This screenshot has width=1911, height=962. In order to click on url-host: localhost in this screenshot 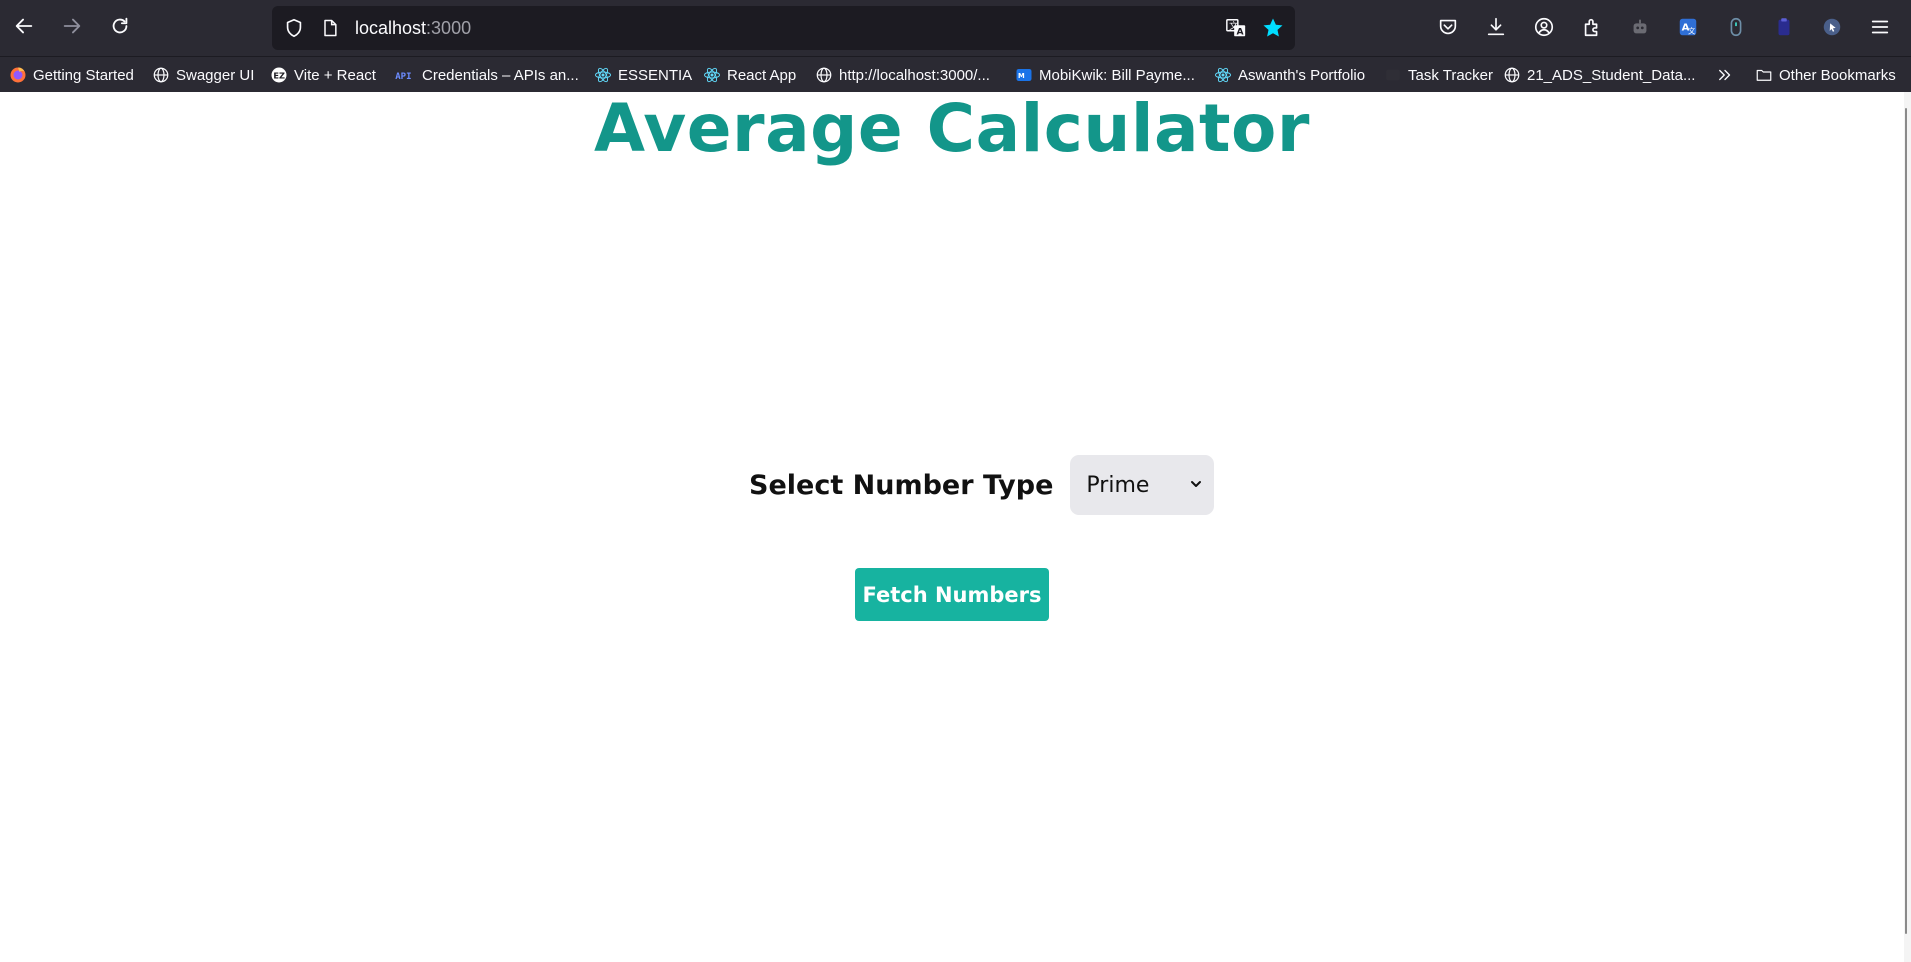, I will do `click(391, 28)`.